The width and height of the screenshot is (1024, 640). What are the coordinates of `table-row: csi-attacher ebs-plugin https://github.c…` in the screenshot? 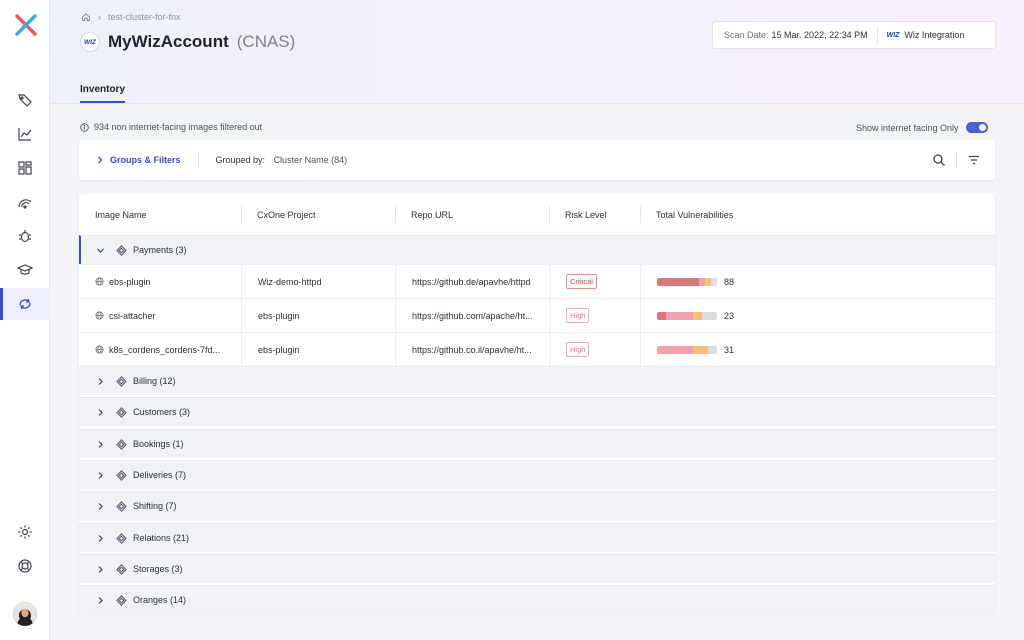 It's located at (537, 315).